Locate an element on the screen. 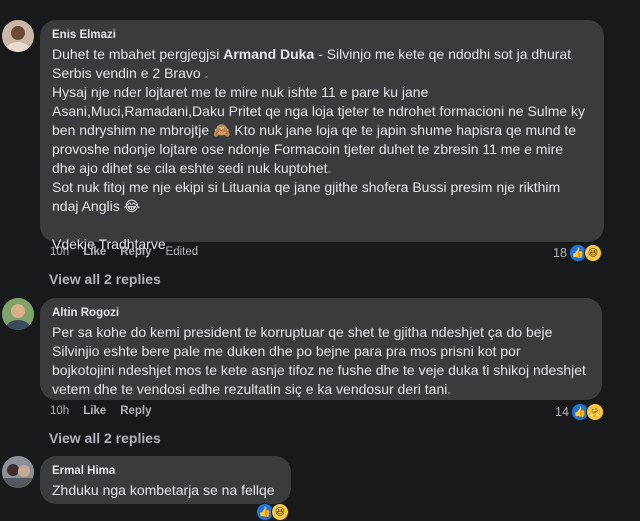  reaction-summary: 18 👍 😆 is located at coordinates (577, 253).